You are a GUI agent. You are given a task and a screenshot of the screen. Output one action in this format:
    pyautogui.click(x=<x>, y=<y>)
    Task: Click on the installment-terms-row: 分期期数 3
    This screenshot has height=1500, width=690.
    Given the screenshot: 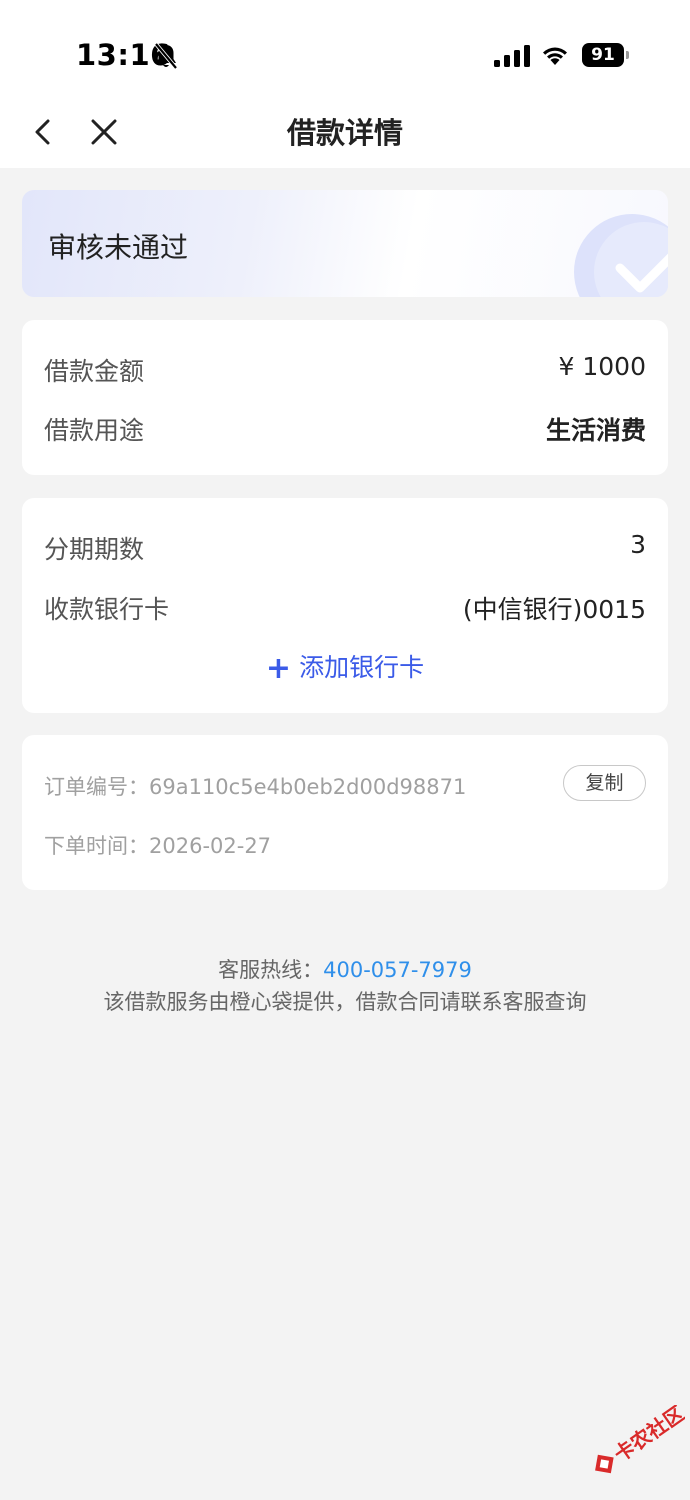 What is the action you would take?
    pyautogui.click(x=345, y=550)
    